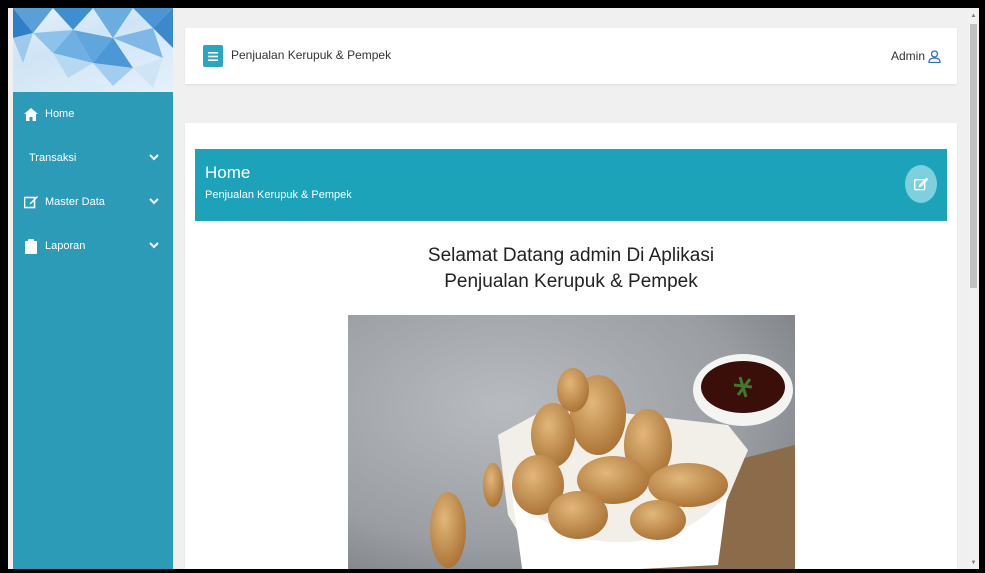 The height and width of the screenshot is (573, 985). Describe the element at coordinates (53, 158) in the screenshot. I see `sidebar-item-label: Transaksi` at that location.